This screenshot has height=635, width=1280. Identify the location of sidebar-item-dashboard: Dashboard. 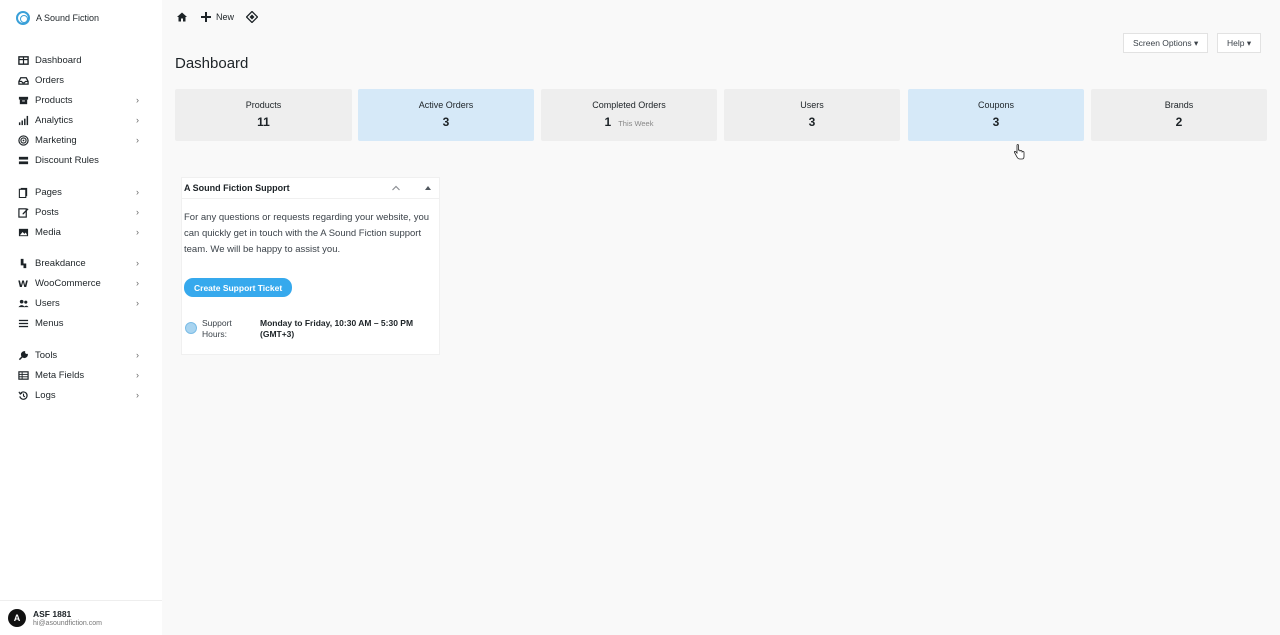
(81, 60).